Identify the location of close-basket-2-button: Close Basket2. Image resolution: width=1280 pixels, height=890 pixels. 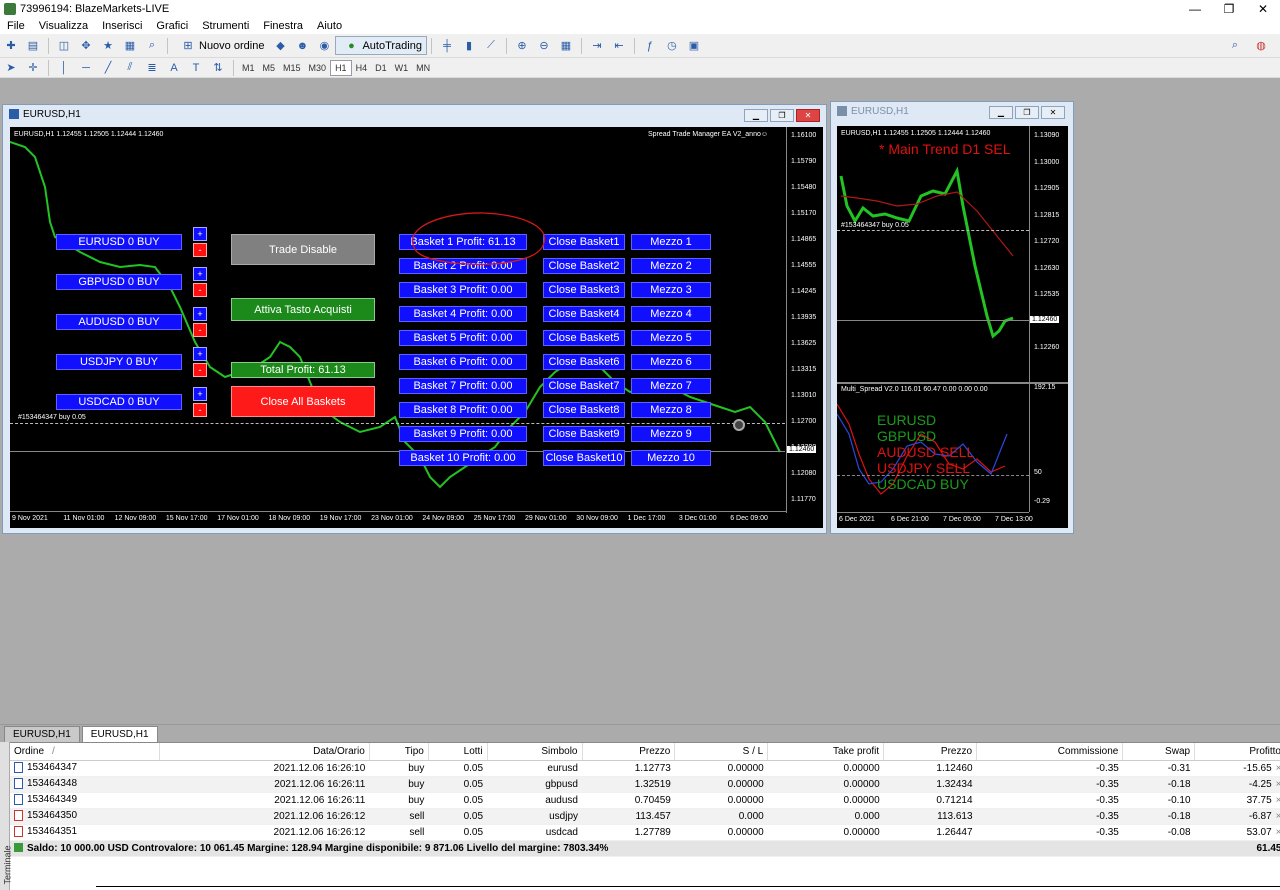
(584, 266).